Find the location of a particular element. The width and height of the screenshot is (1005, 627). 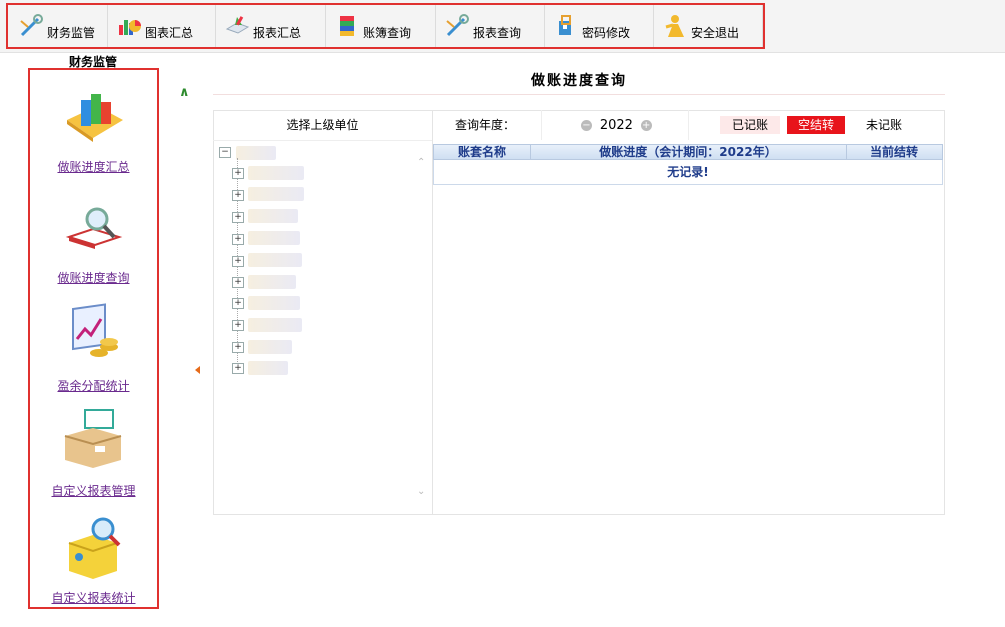

table-empty-message: 无记录! is located at coordinates (688, 172).